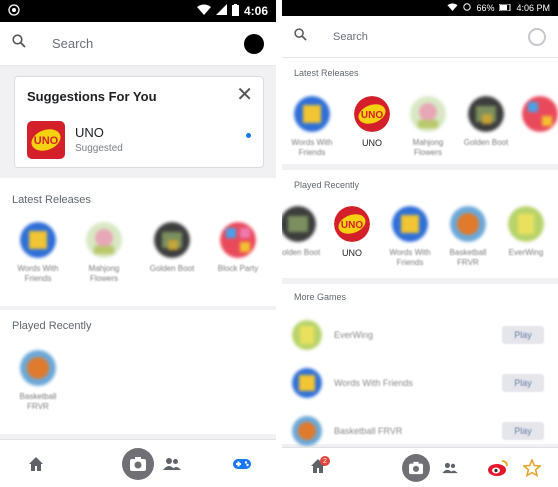 This screenshot has width=558, height=487. Describe the element at coordinates (89, 132) in the screenshot. I see `suggested-game-name: UNO` at that location.